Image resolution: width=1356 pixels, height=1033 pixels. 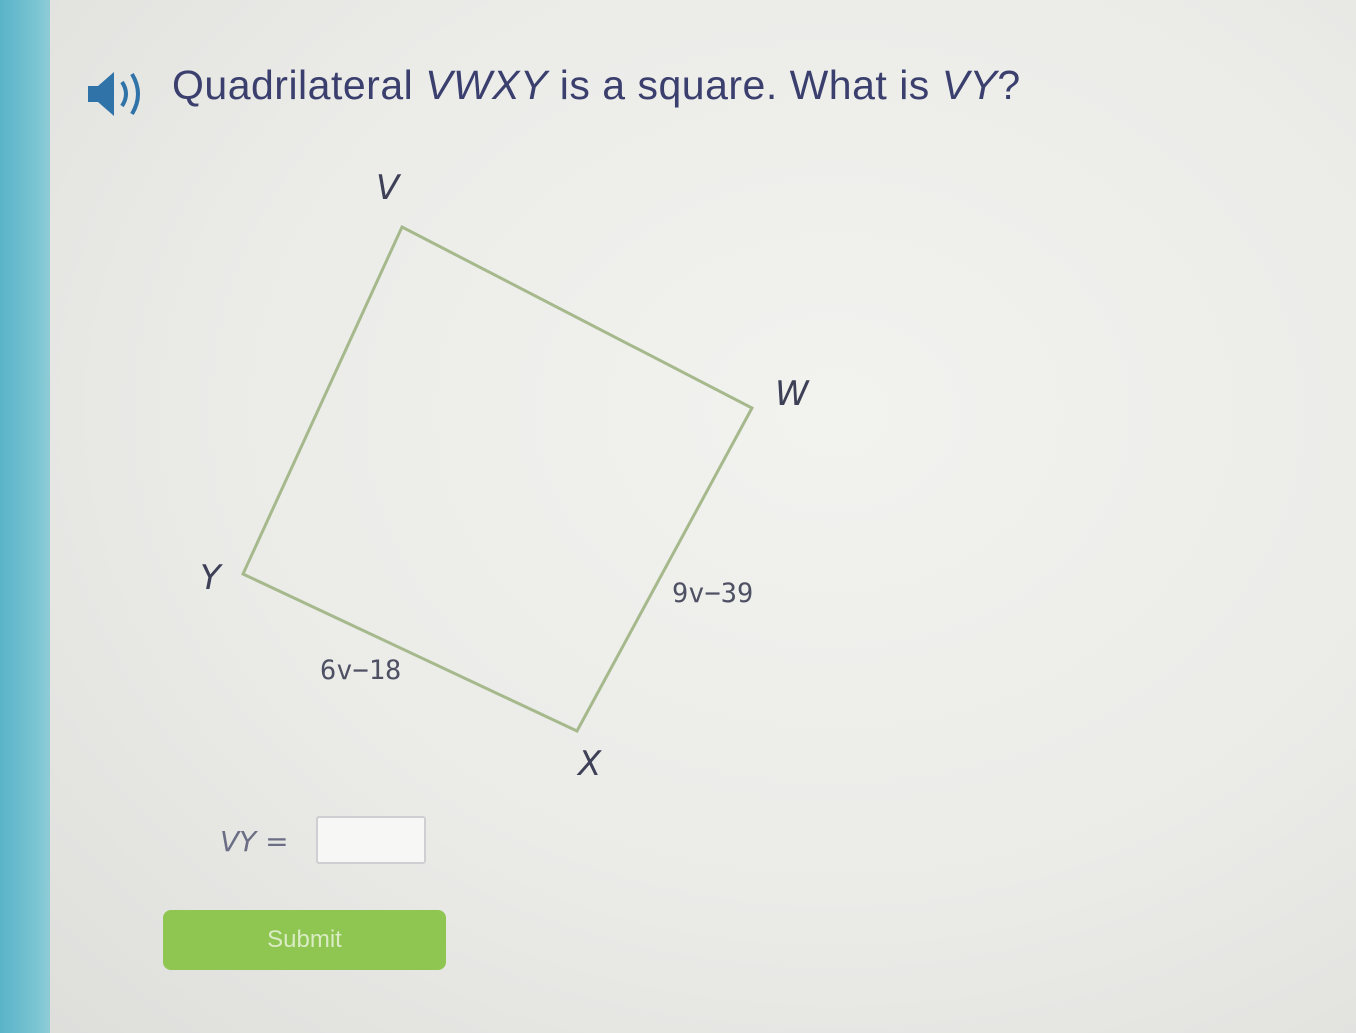 I want to click on submit-button: Submit, so click(x=304, y=940).